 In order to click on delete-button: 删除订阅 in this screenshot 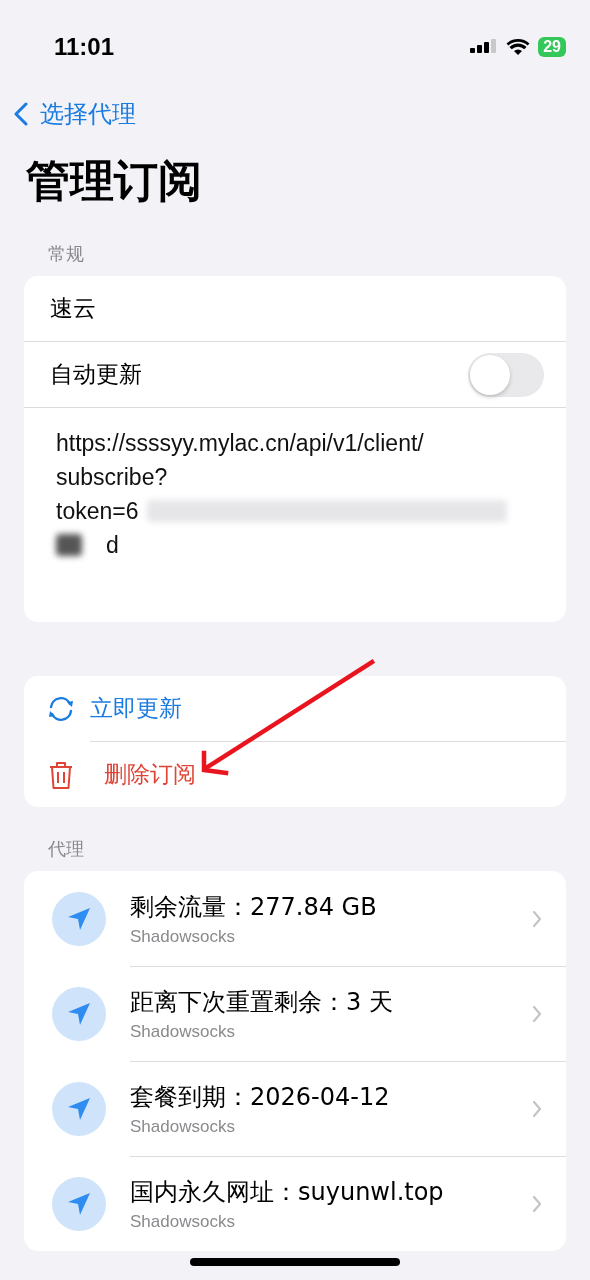, I will do `click(328, 774)`.